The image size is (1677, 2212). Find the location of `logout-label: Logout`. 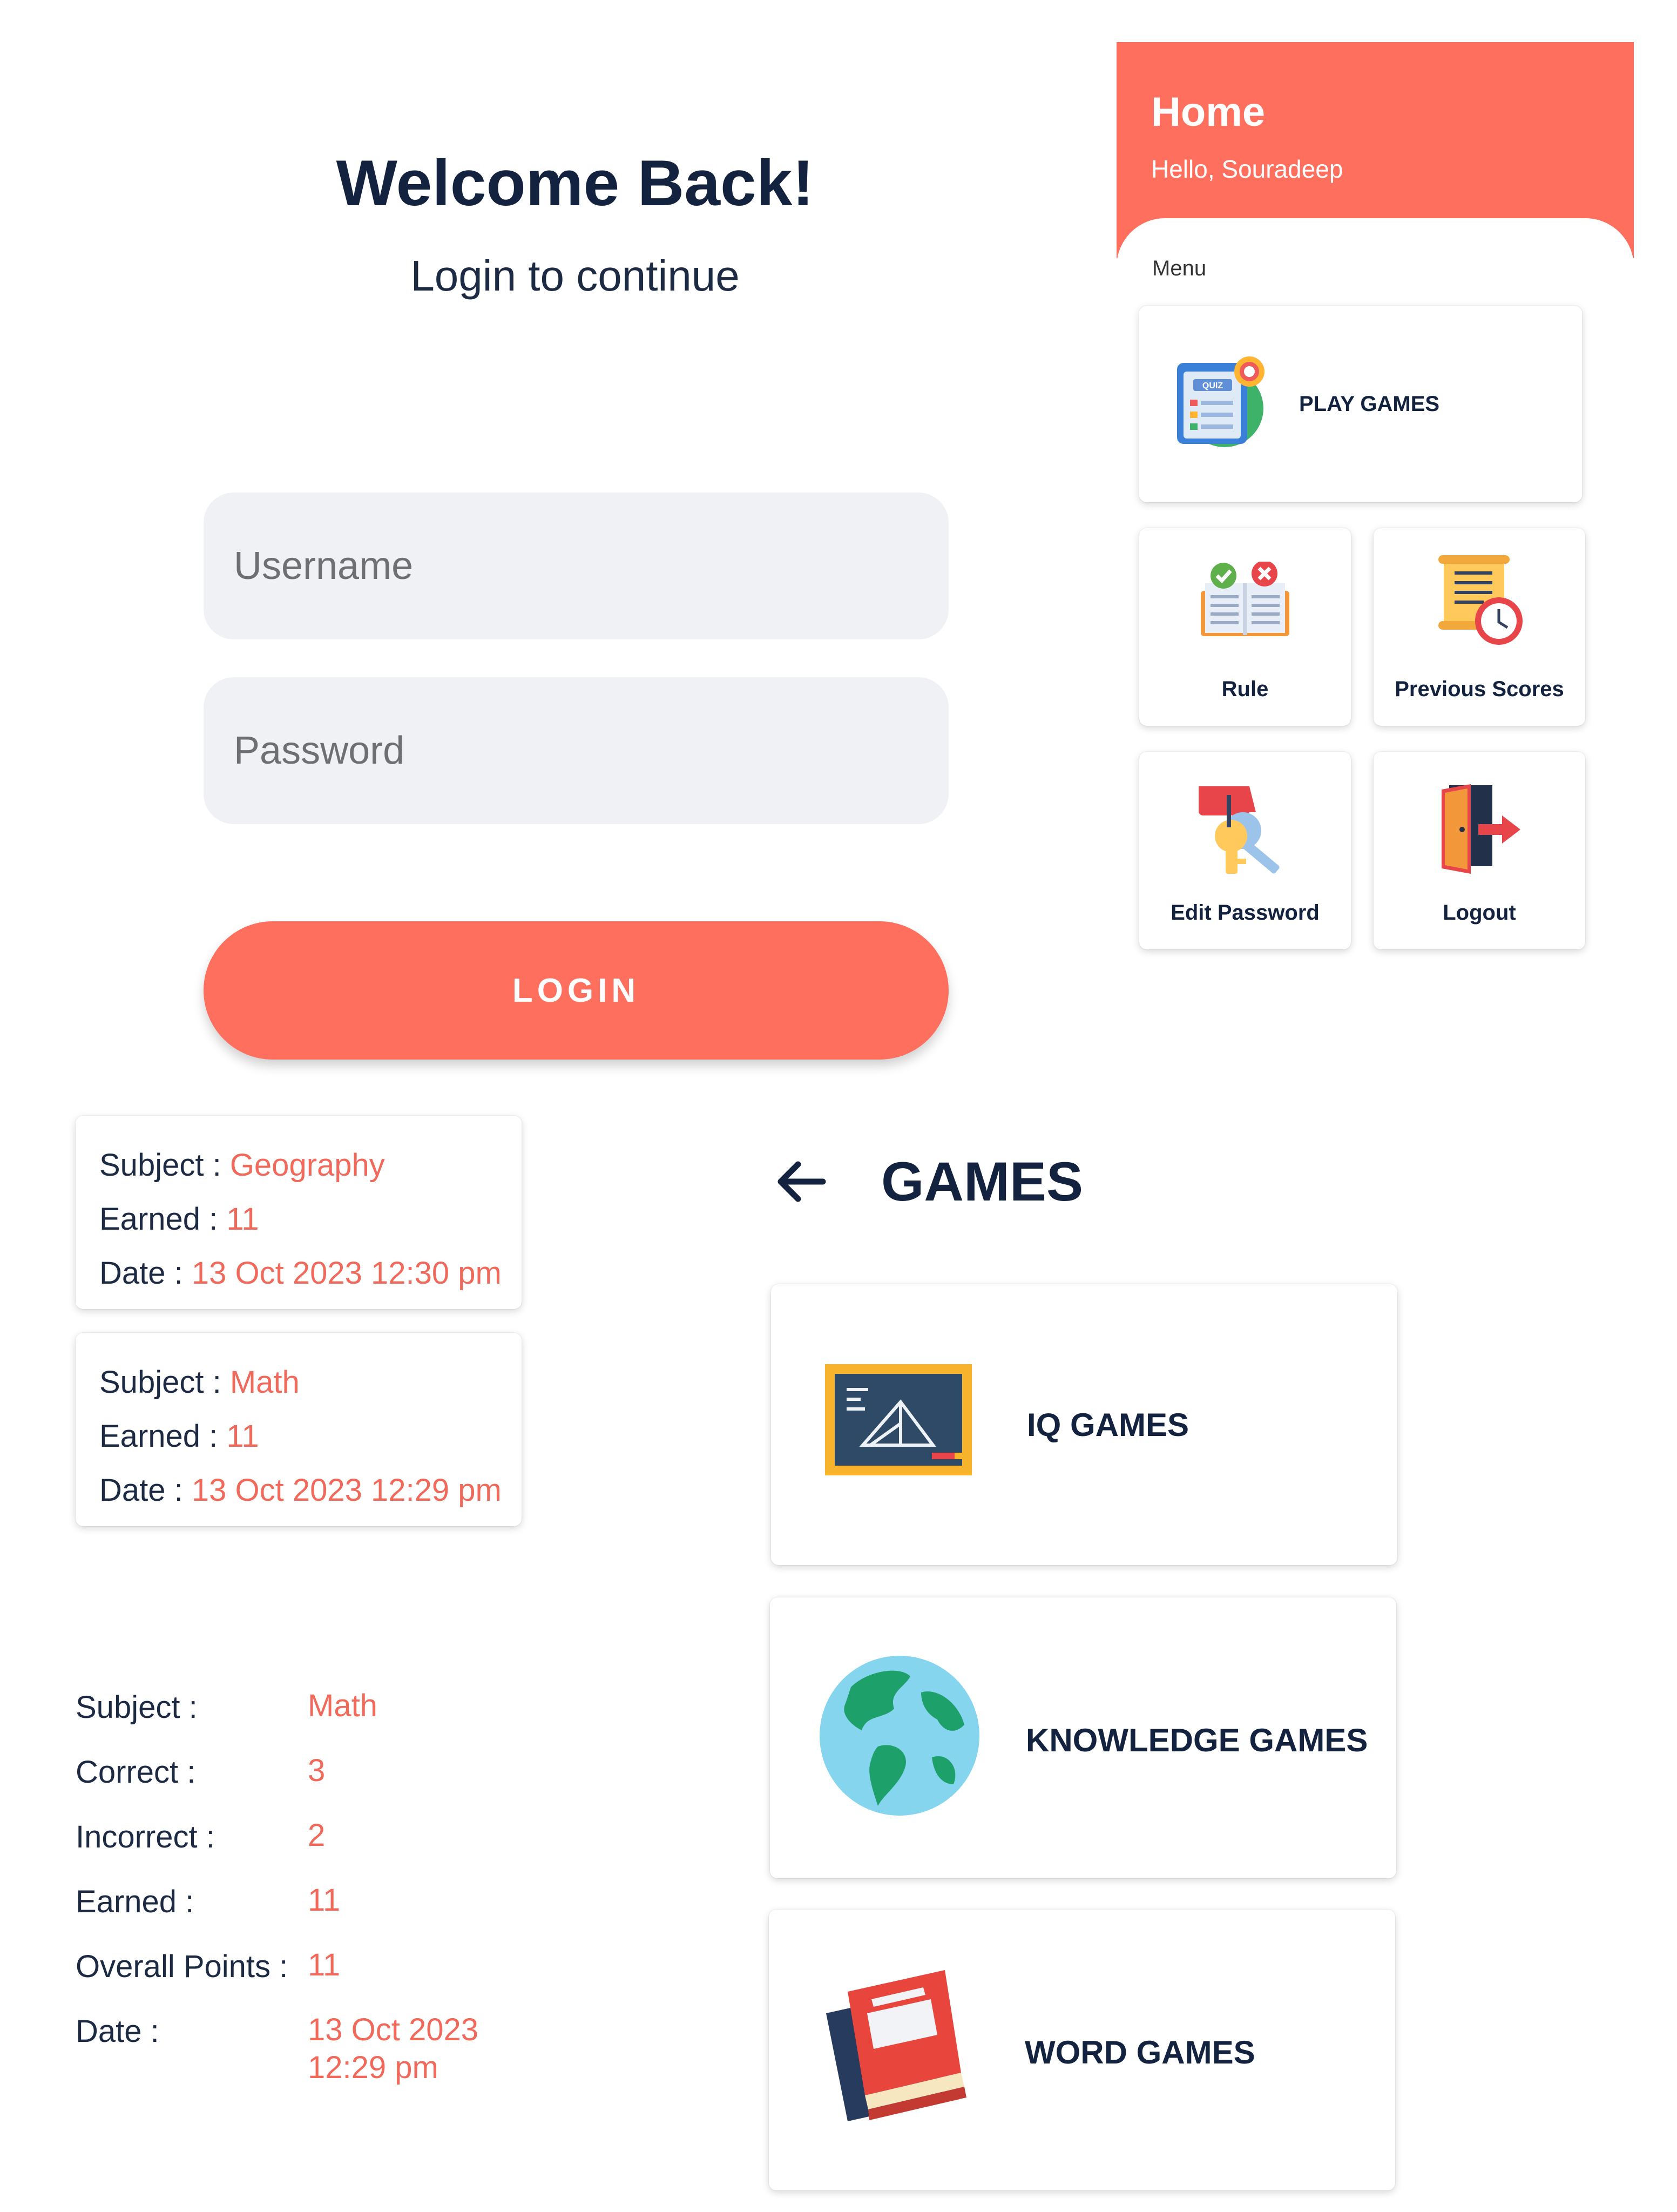

logout-label: Logout is located at coordinates (1479, 913).